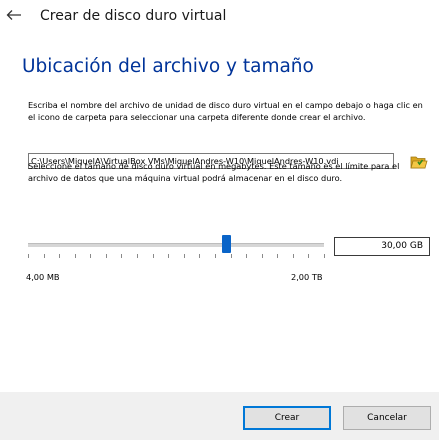 The width and height of the screenshot is (439, 440). I want to click on disk-size-slider, so click(176, 247).